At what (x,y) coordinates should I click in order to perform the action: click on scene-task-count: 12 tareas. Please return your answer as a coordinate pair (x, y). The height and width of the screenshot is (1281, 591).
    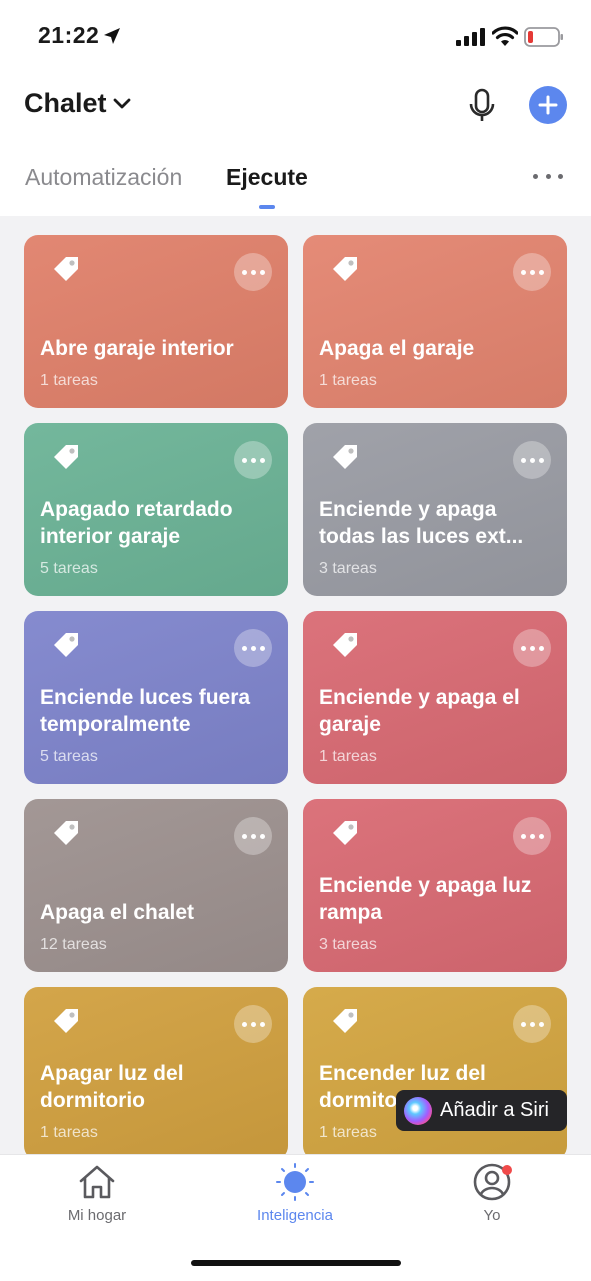
    Looking at the image, I should click on (73, 944).